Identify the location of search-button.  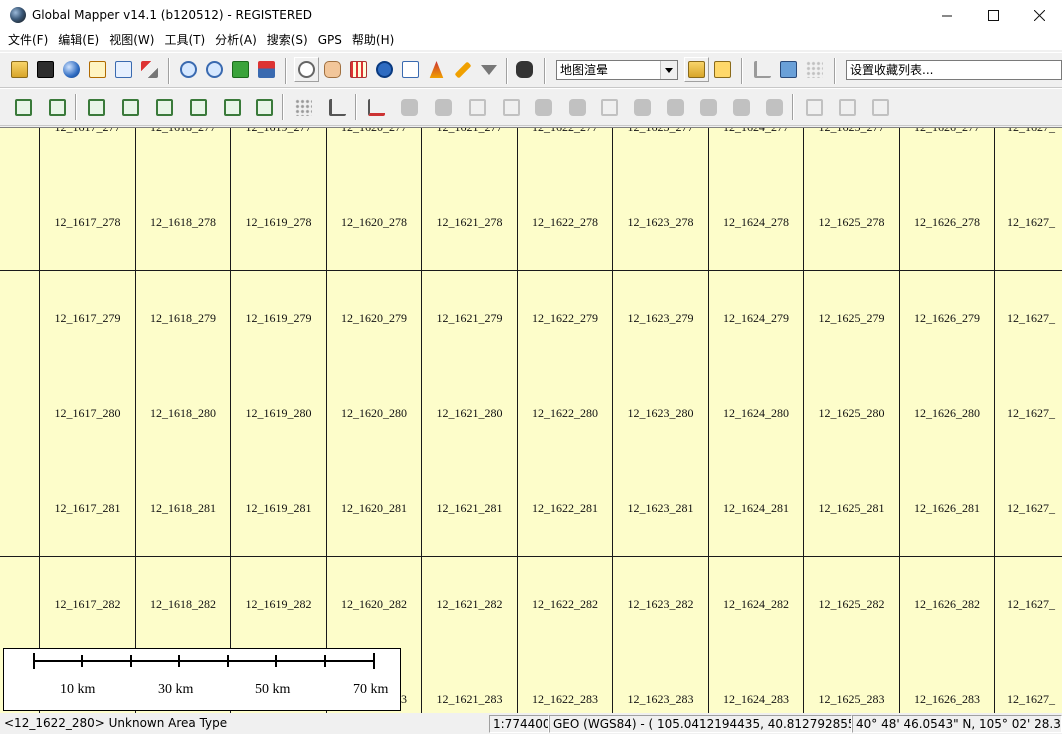
(524, 69).